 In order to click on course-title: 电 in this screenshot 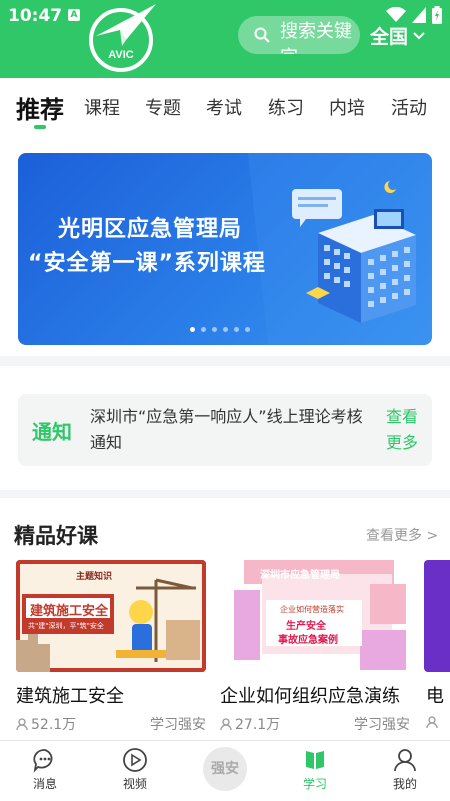, I will do `click(435, 696)`.